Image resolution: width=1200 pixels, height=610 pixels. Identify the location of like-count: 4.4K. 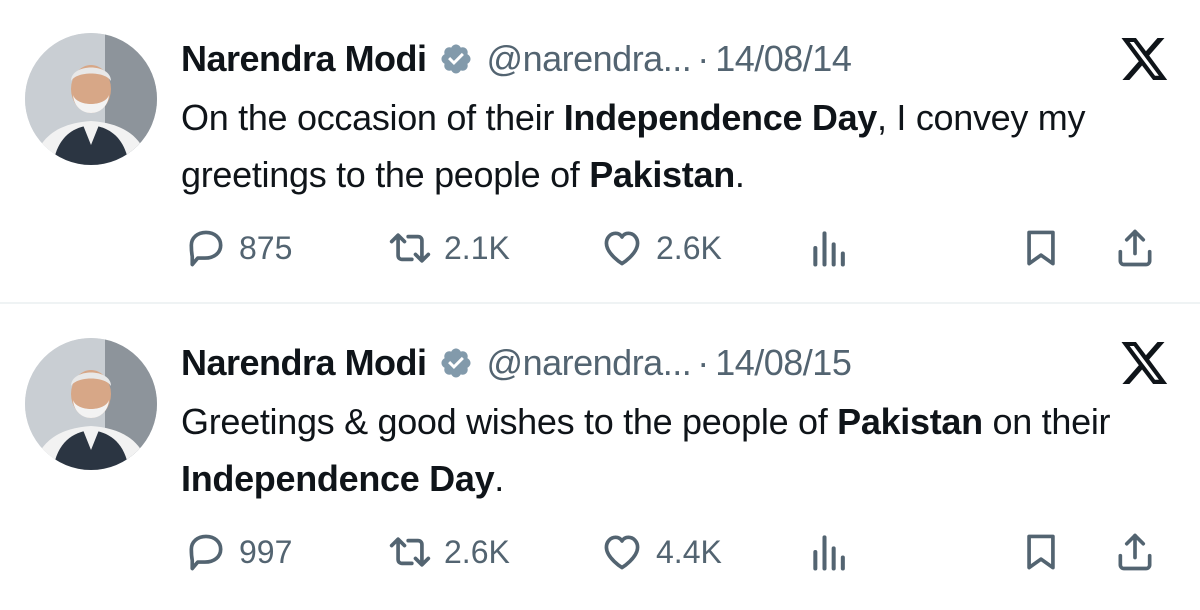
(689, 551).